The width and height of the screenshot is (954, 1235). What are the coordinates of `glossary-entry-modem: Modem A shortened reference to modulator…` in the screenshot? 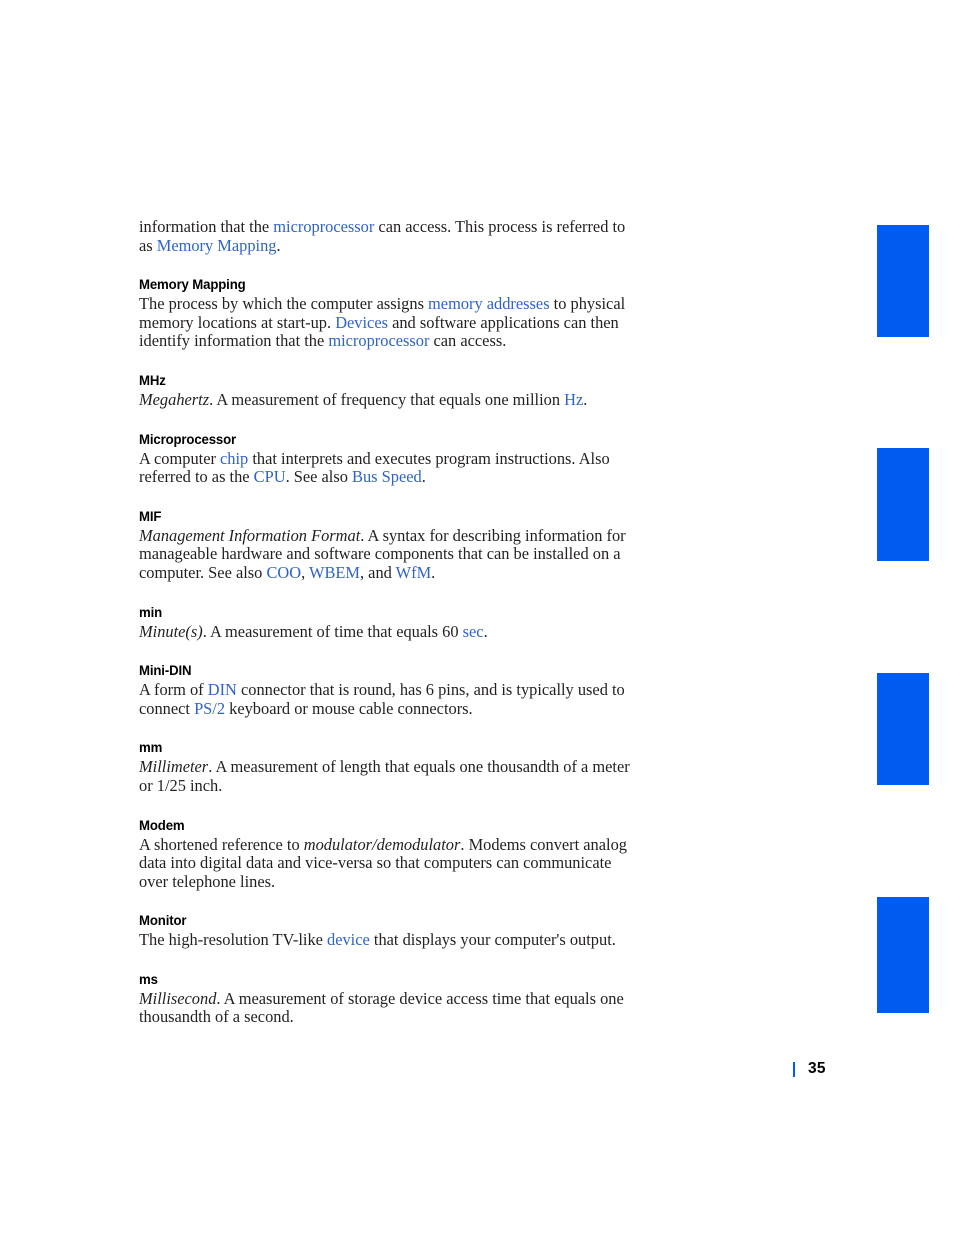 It's located at (385, 855).